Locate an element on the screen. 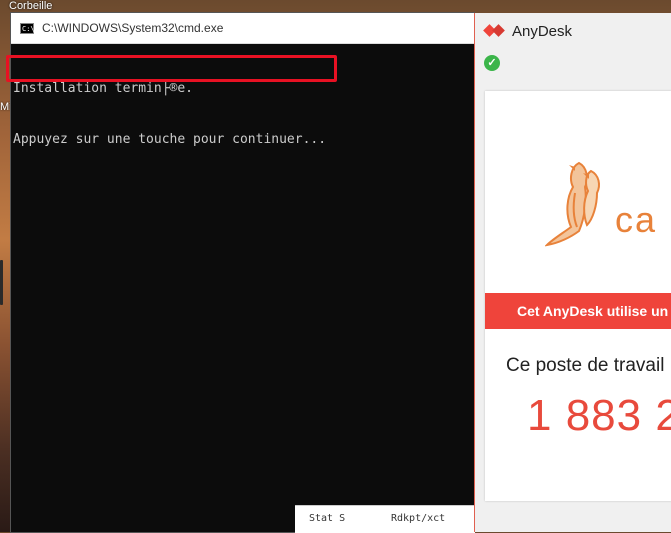  anydesk-logo-icon is located at coordinates (494, 31).